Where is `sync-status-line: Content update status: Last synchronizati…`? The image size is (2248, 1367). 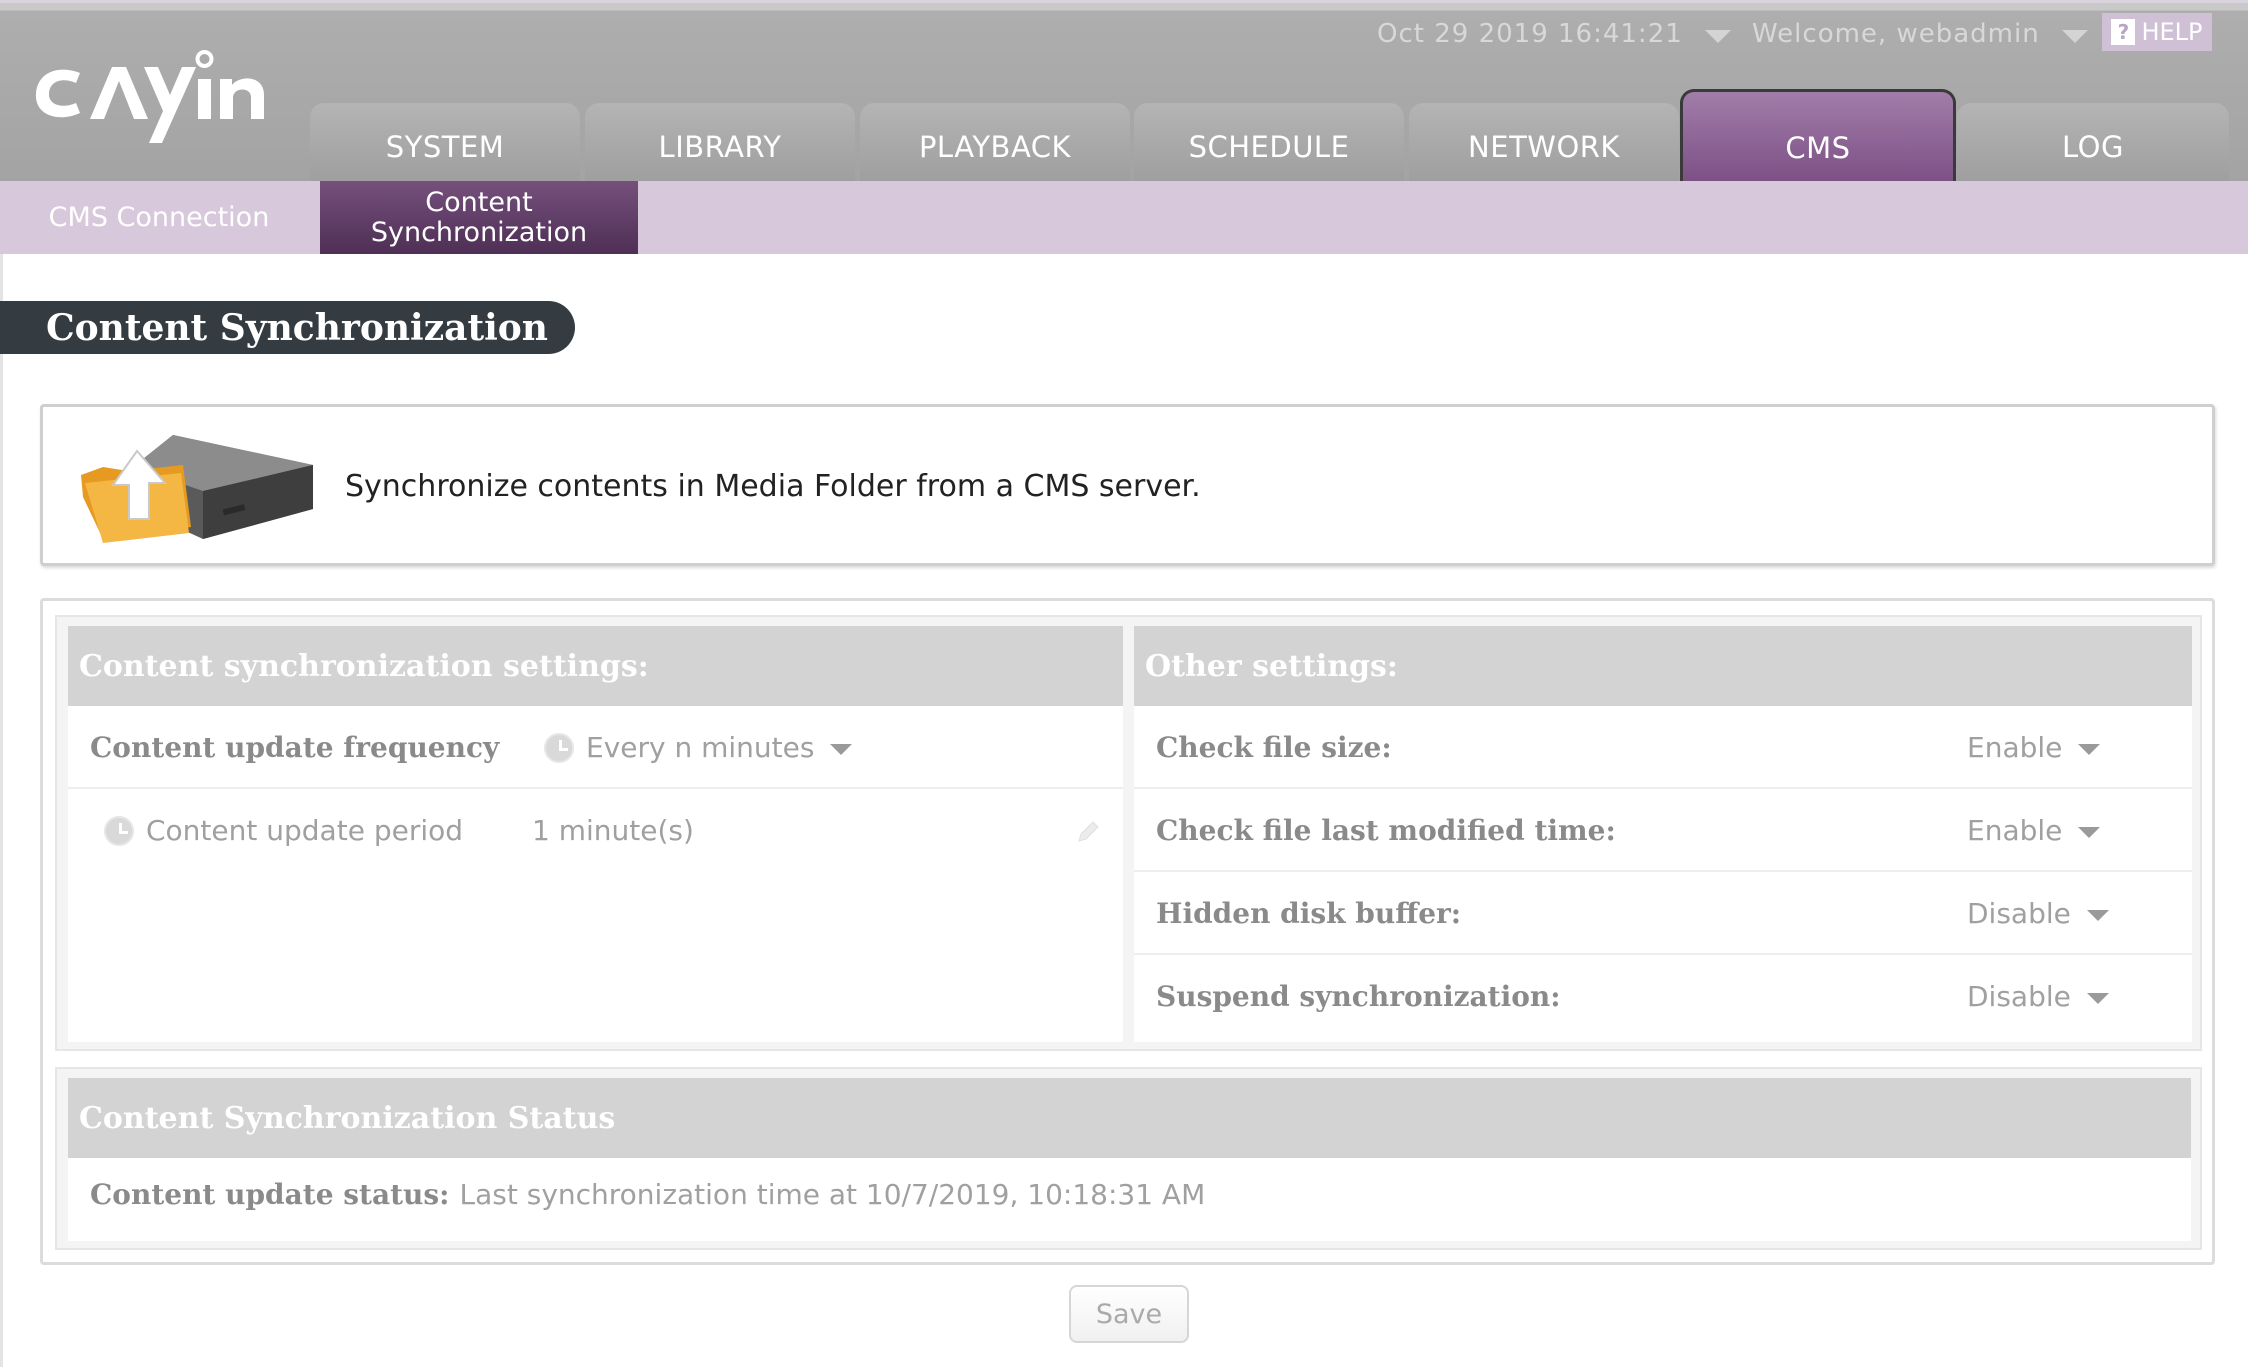
sync-status-line: Content update status: Last synchronizati… is located at coordinates (647, 1194).